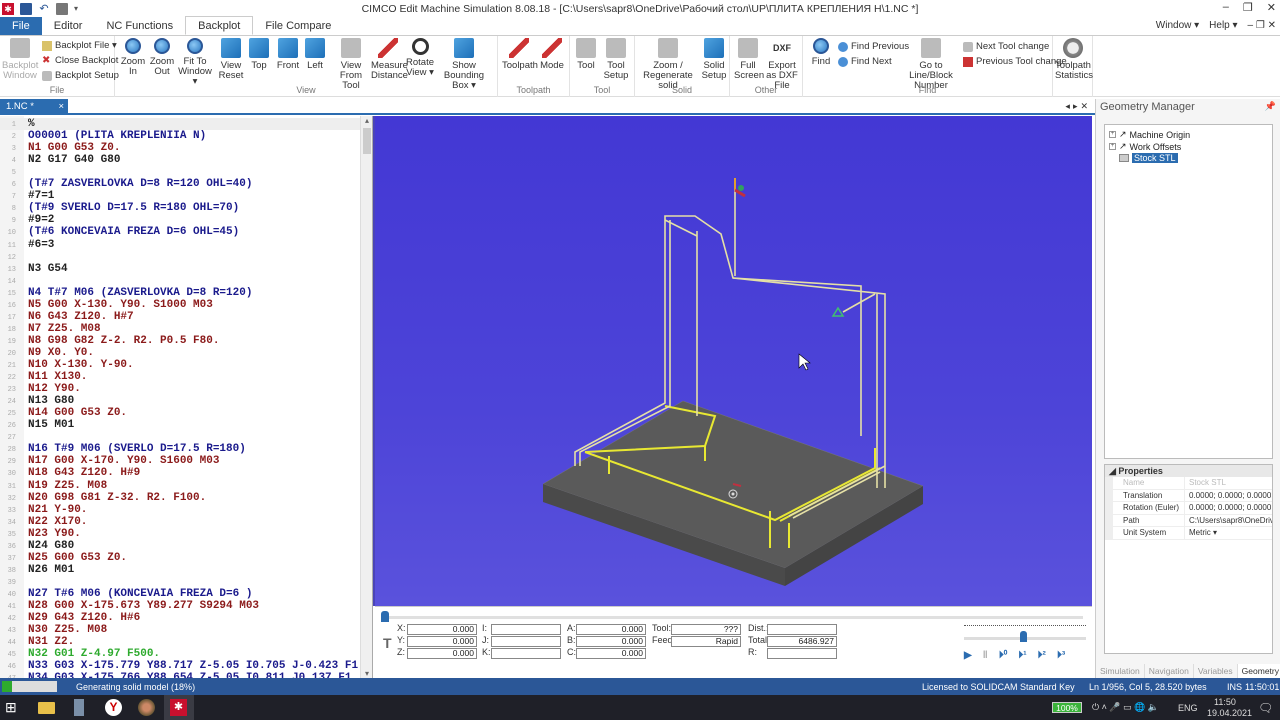 The image size is (1280, 720). What do you see at coordinates (1265, 708) in the screenshot?
I see `notifications-icon: 🗨` at bounding box center [1265, 708].